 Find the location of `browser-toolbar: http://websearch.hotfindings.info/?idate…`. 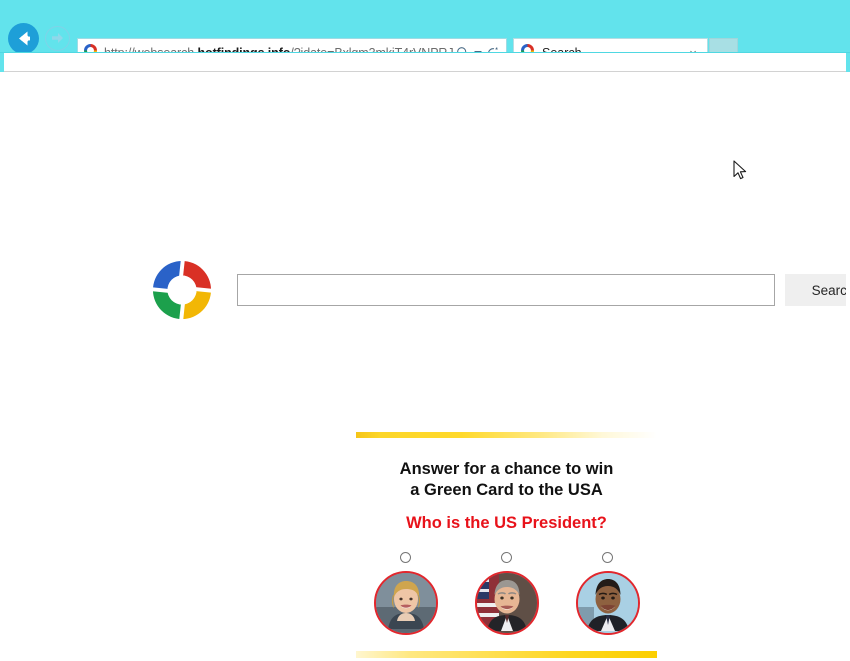

browser-toolbar: http://websearch.hotfindings.info/?idate… is located at coordinates (425, 40).